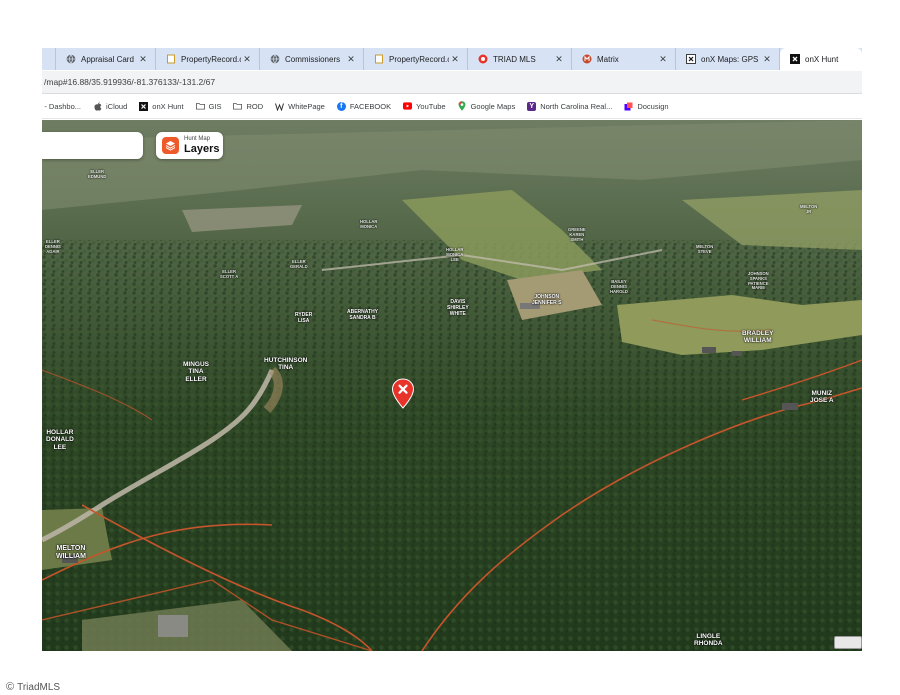 This screenshot has height=695, width=900. Describe the element at coordinates (403, 394) in the screenshot. I see `map-pin-icon` at that location.